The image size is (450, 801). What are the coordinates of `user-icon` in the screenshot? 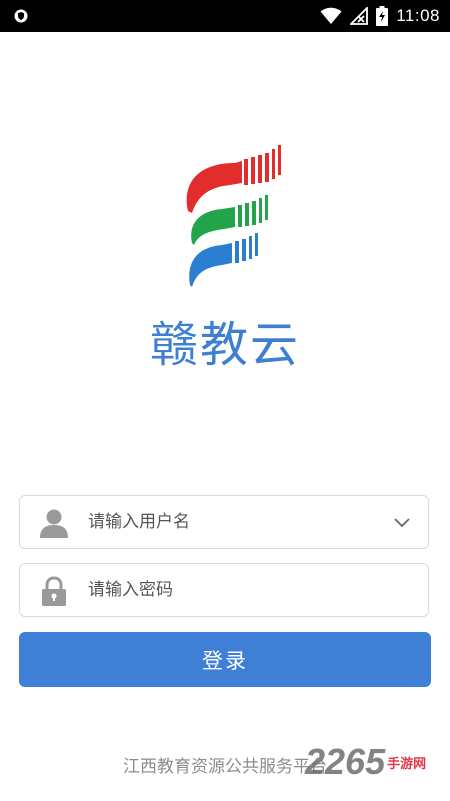 It's located at (54, 523).